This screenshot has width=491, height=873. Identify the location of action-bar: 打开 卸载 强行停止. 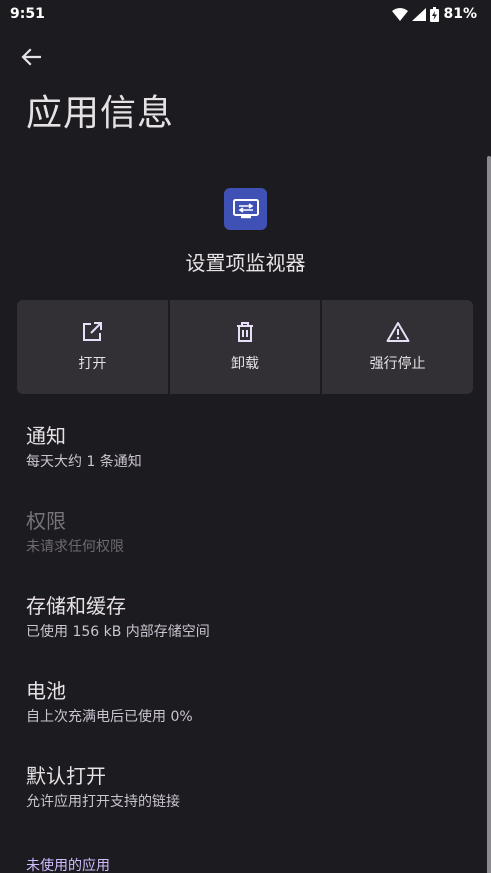
(245, 347).